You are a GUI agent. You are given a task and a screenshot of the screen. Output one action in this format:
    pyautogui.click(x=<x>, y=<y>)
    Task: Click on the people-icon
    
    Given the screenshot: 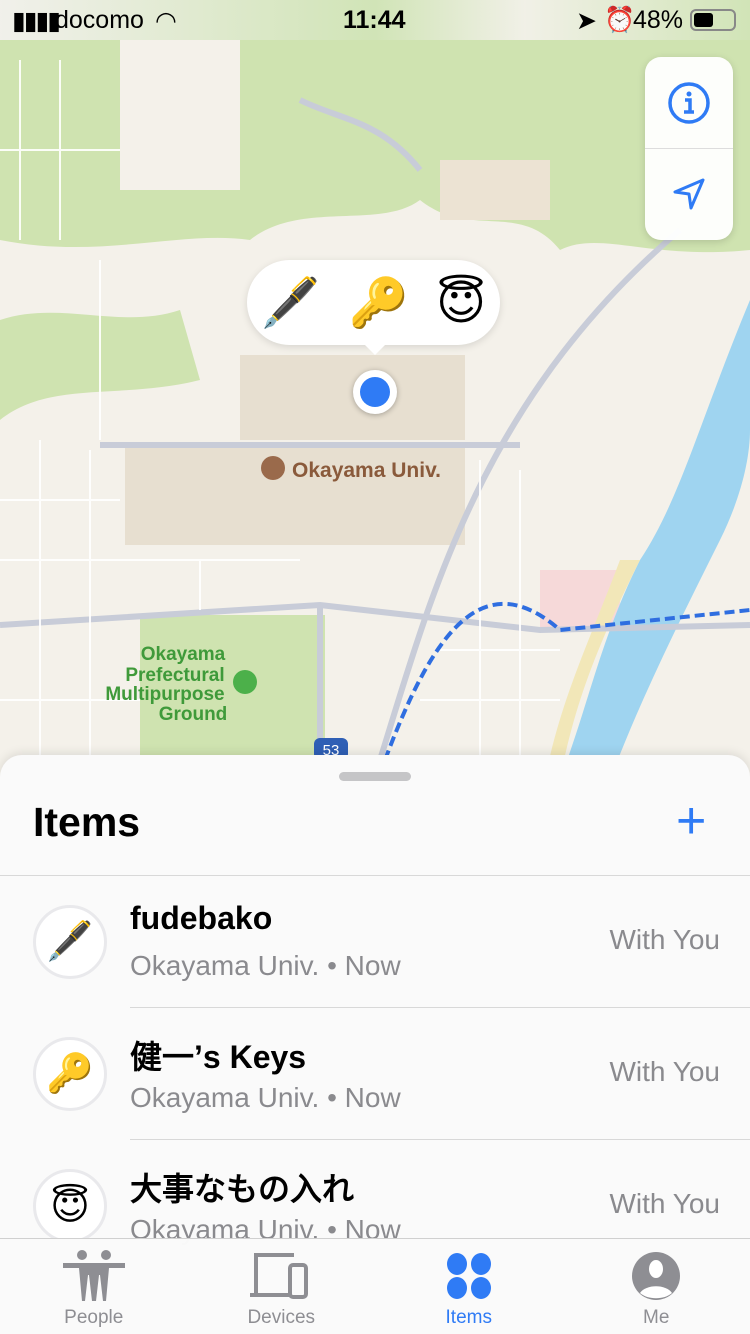 What is the action you would take?
    pyautogui.click(x=93, y=1275)
    